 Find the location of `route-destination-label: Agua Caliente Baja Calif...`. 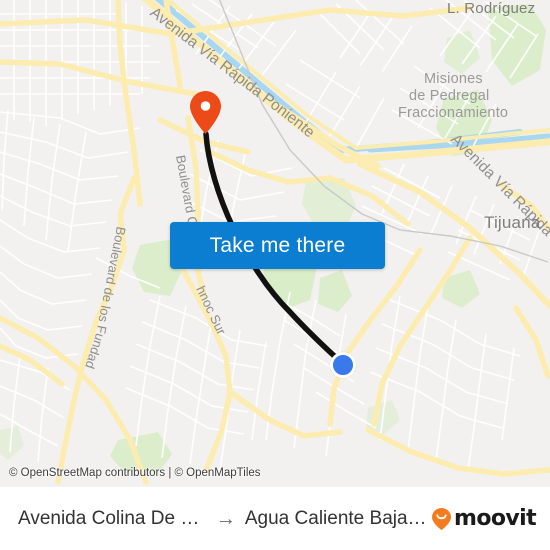

route-destination-label: Agua Caliente Baja Calif... is located at coordinates (337, 518).